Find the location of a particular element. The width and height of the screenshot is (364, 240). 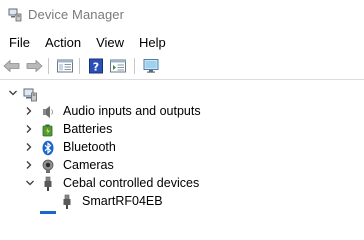

forward-button is located at coordinates (34, 66).